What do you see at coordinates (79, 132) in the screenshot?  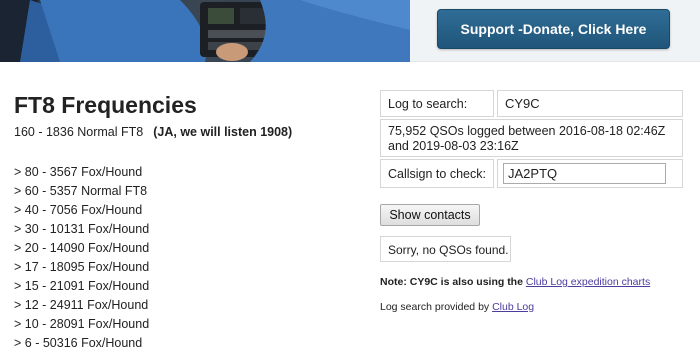 I see `intro-frequency: 160 - 1836 Normal FT8` at bounding box center [79, 132].